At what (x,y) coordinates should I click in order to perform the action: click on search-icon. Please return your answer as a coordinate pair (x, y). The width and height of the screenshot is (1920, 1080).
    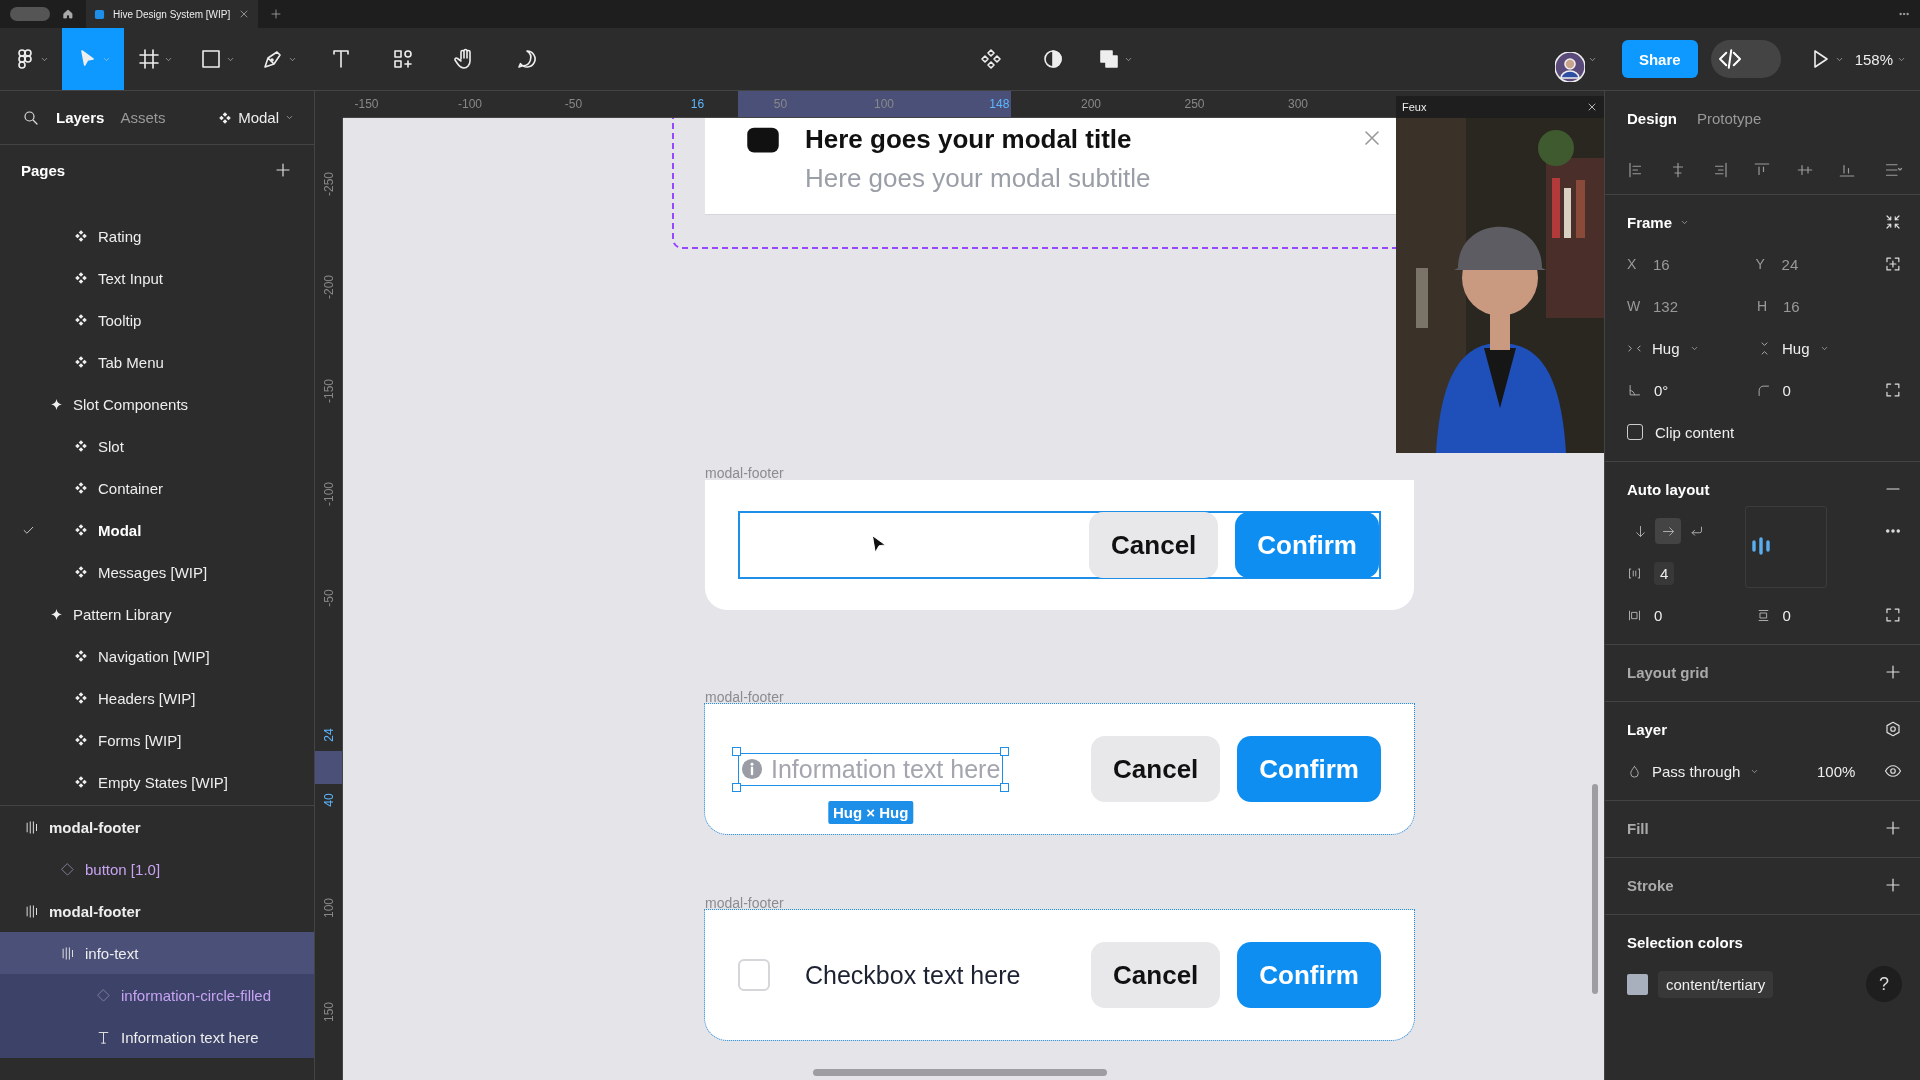
    Looking at the image, I should click on (31, 117).